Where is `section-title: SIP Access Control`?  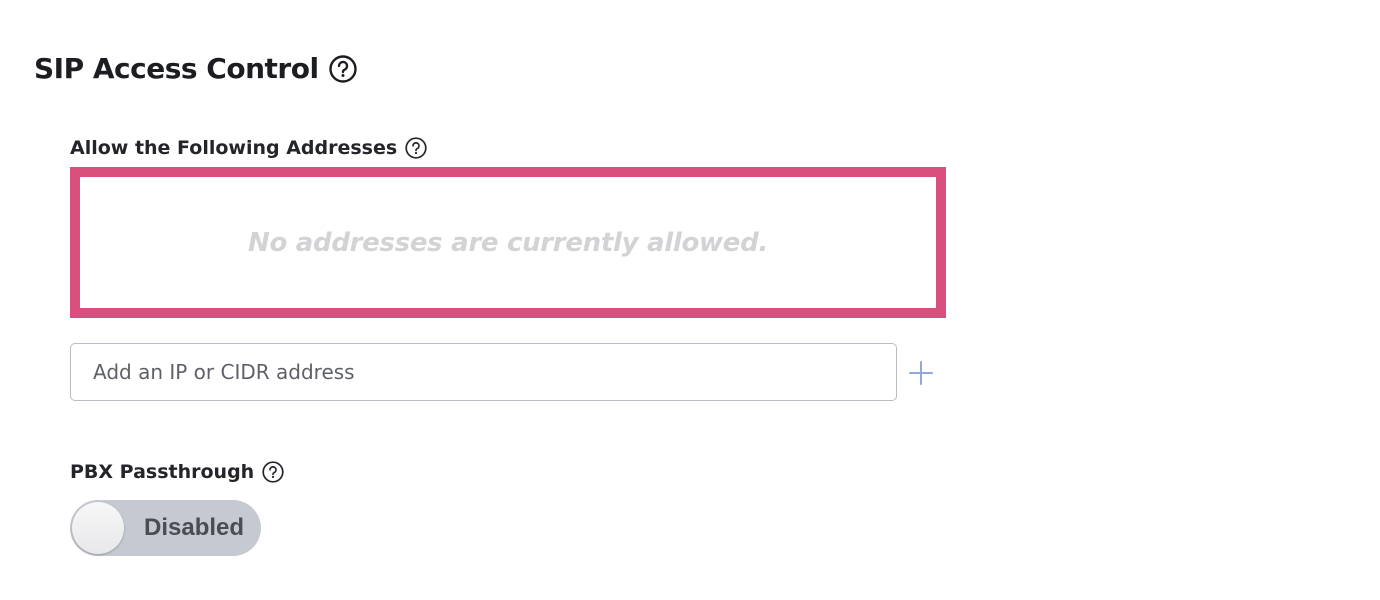
section-title: SIP Access Control is located at coordinates (176, 68).